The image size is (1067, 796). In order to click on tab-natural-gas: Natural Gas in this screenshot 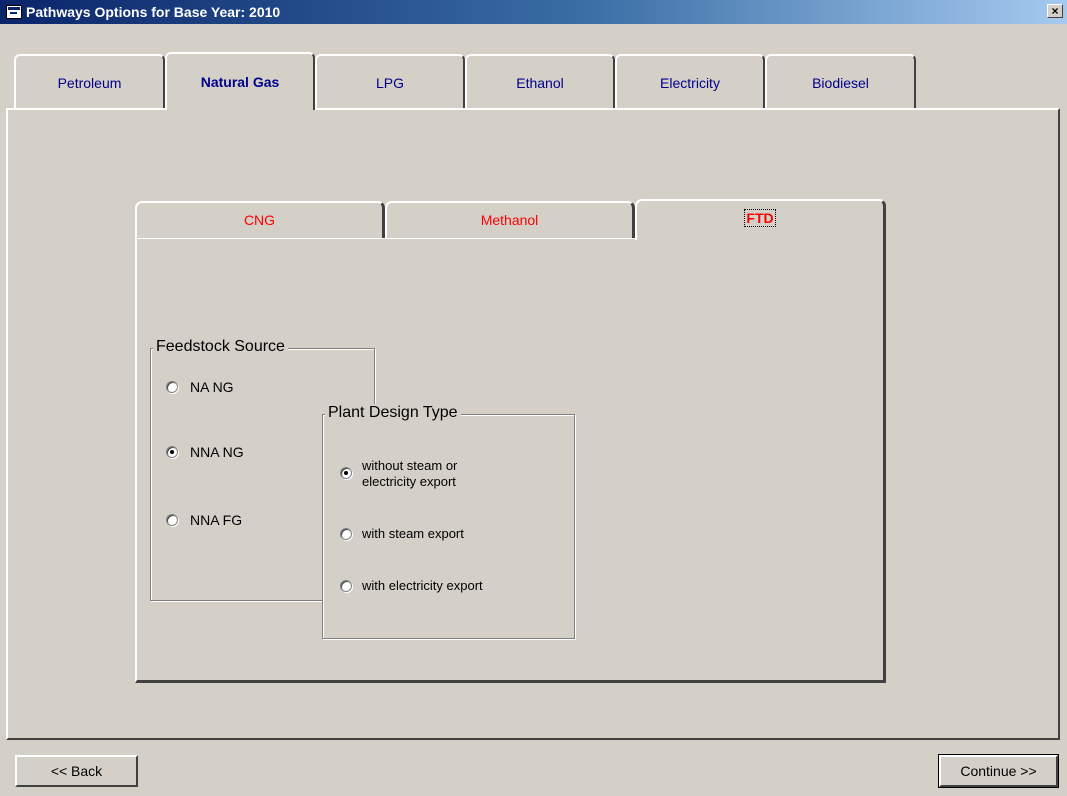, I will do `click(240, 81)`.